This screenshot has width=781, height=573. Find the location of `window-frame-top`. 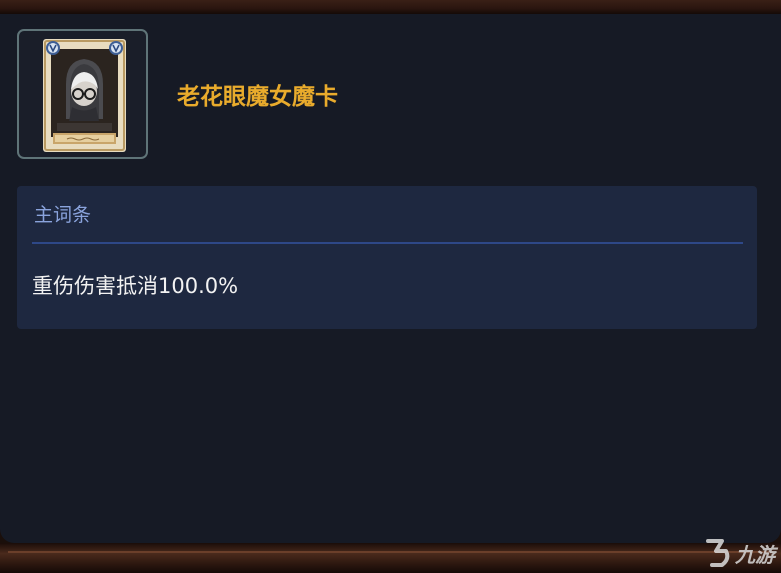

window-frame-top is located at coordinates (390, 7).